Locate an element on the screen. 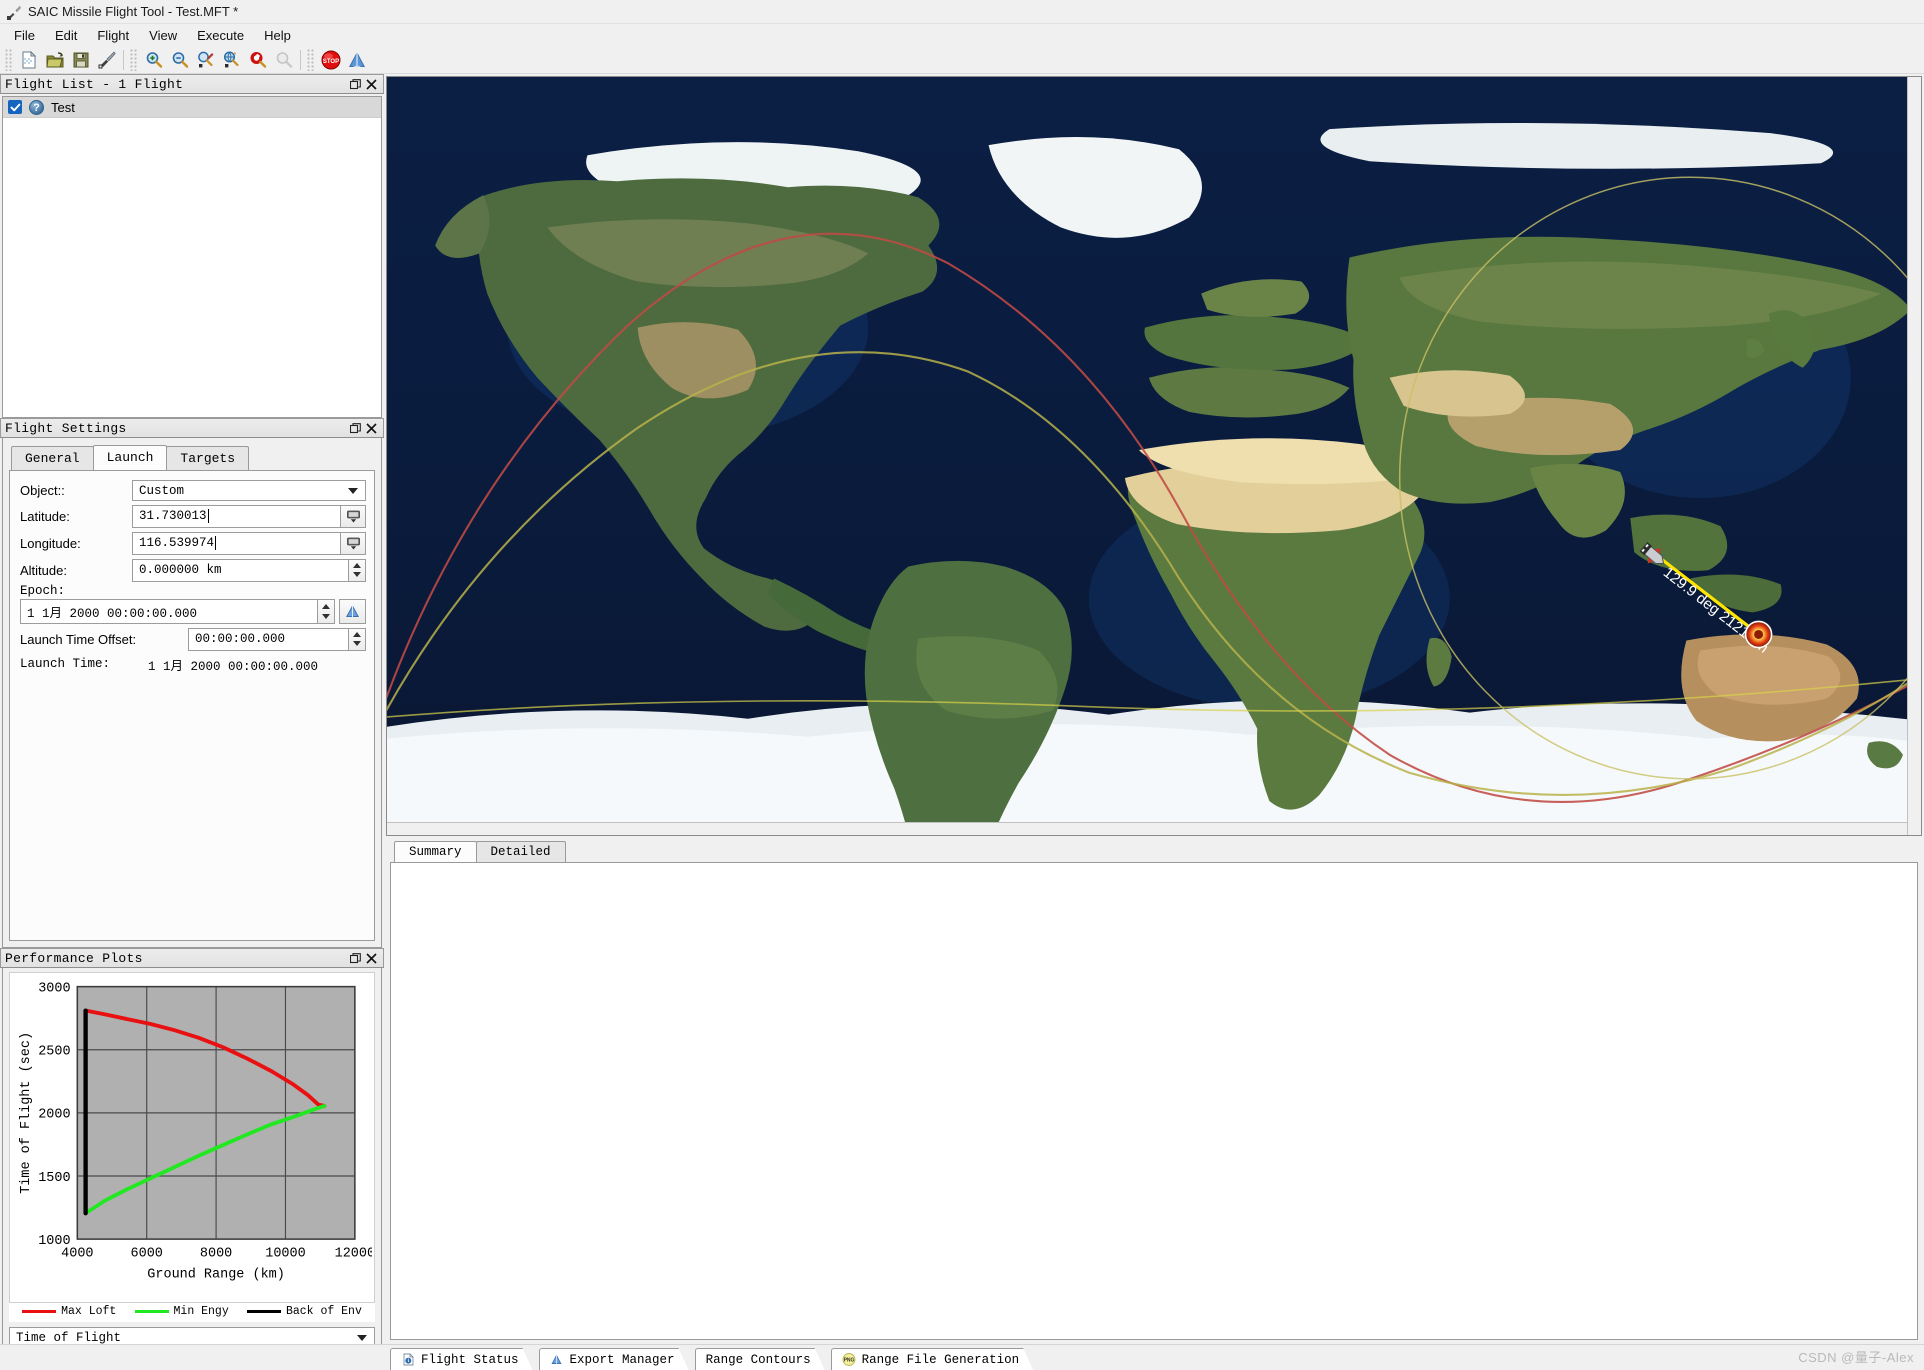 The height and width of the screenshot is (1370, 1924). pick-latitude-on-map-icon is located at coordinates (353, 516).